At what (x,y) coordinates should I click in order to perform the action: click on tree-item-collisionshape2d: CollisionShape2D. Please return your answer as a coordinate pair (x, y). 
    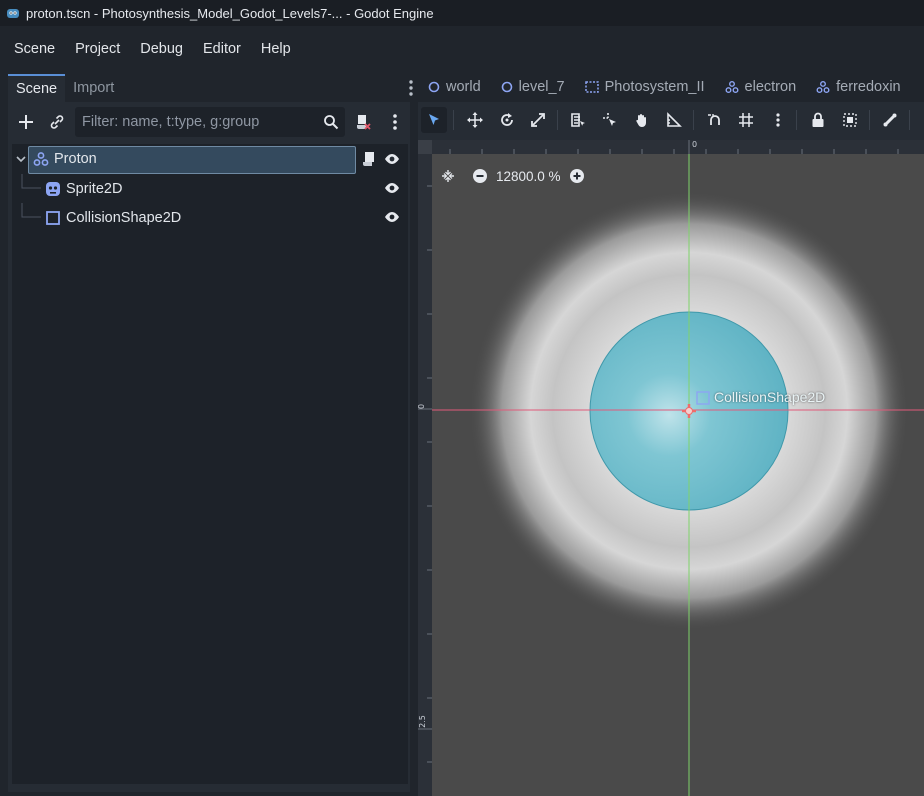
    Looking at the image, I should click on (210, 217).